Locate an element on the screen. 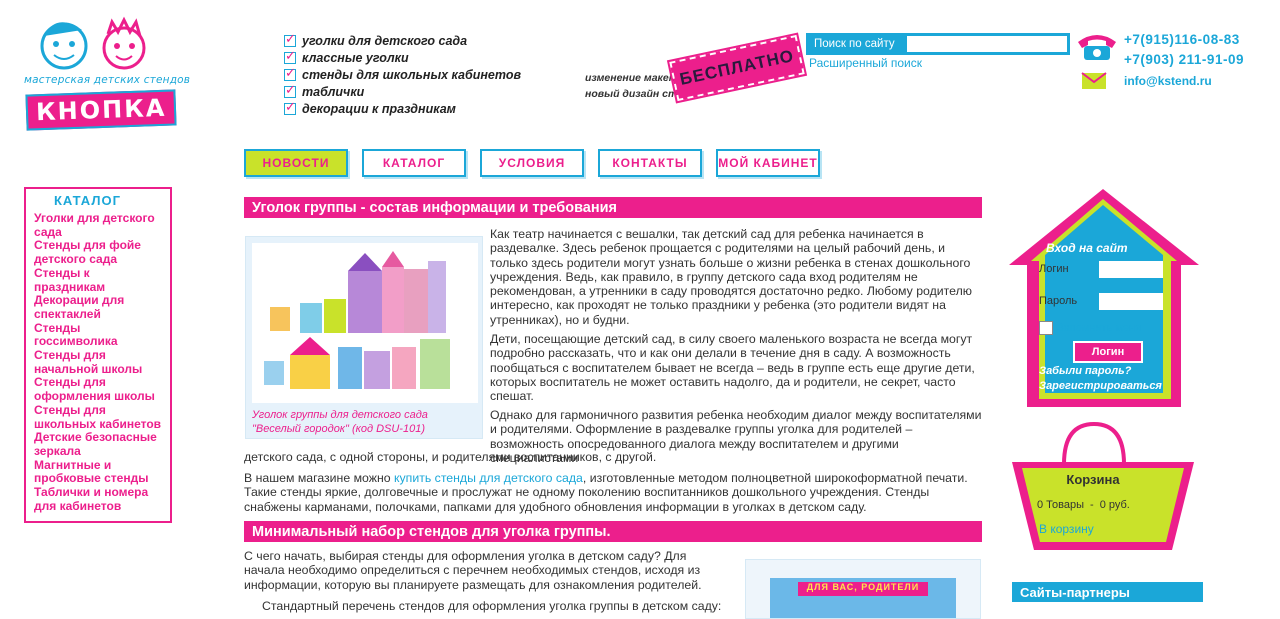 This screenshot has height=619, width=1280. email-link: info@kstend.ru is located at coordinates (1168, 81).